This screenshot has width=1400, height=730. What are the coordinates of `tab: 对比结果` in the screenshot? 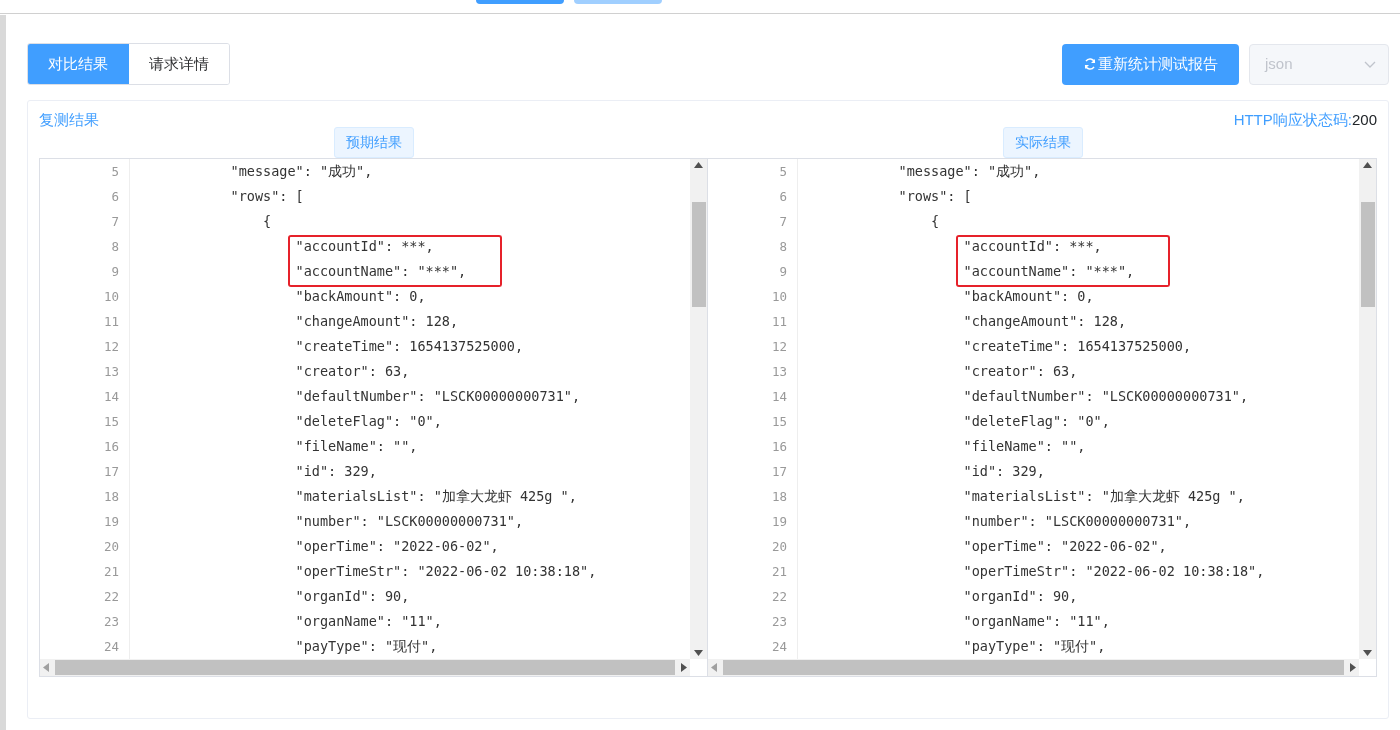 It's located at (78, 64).